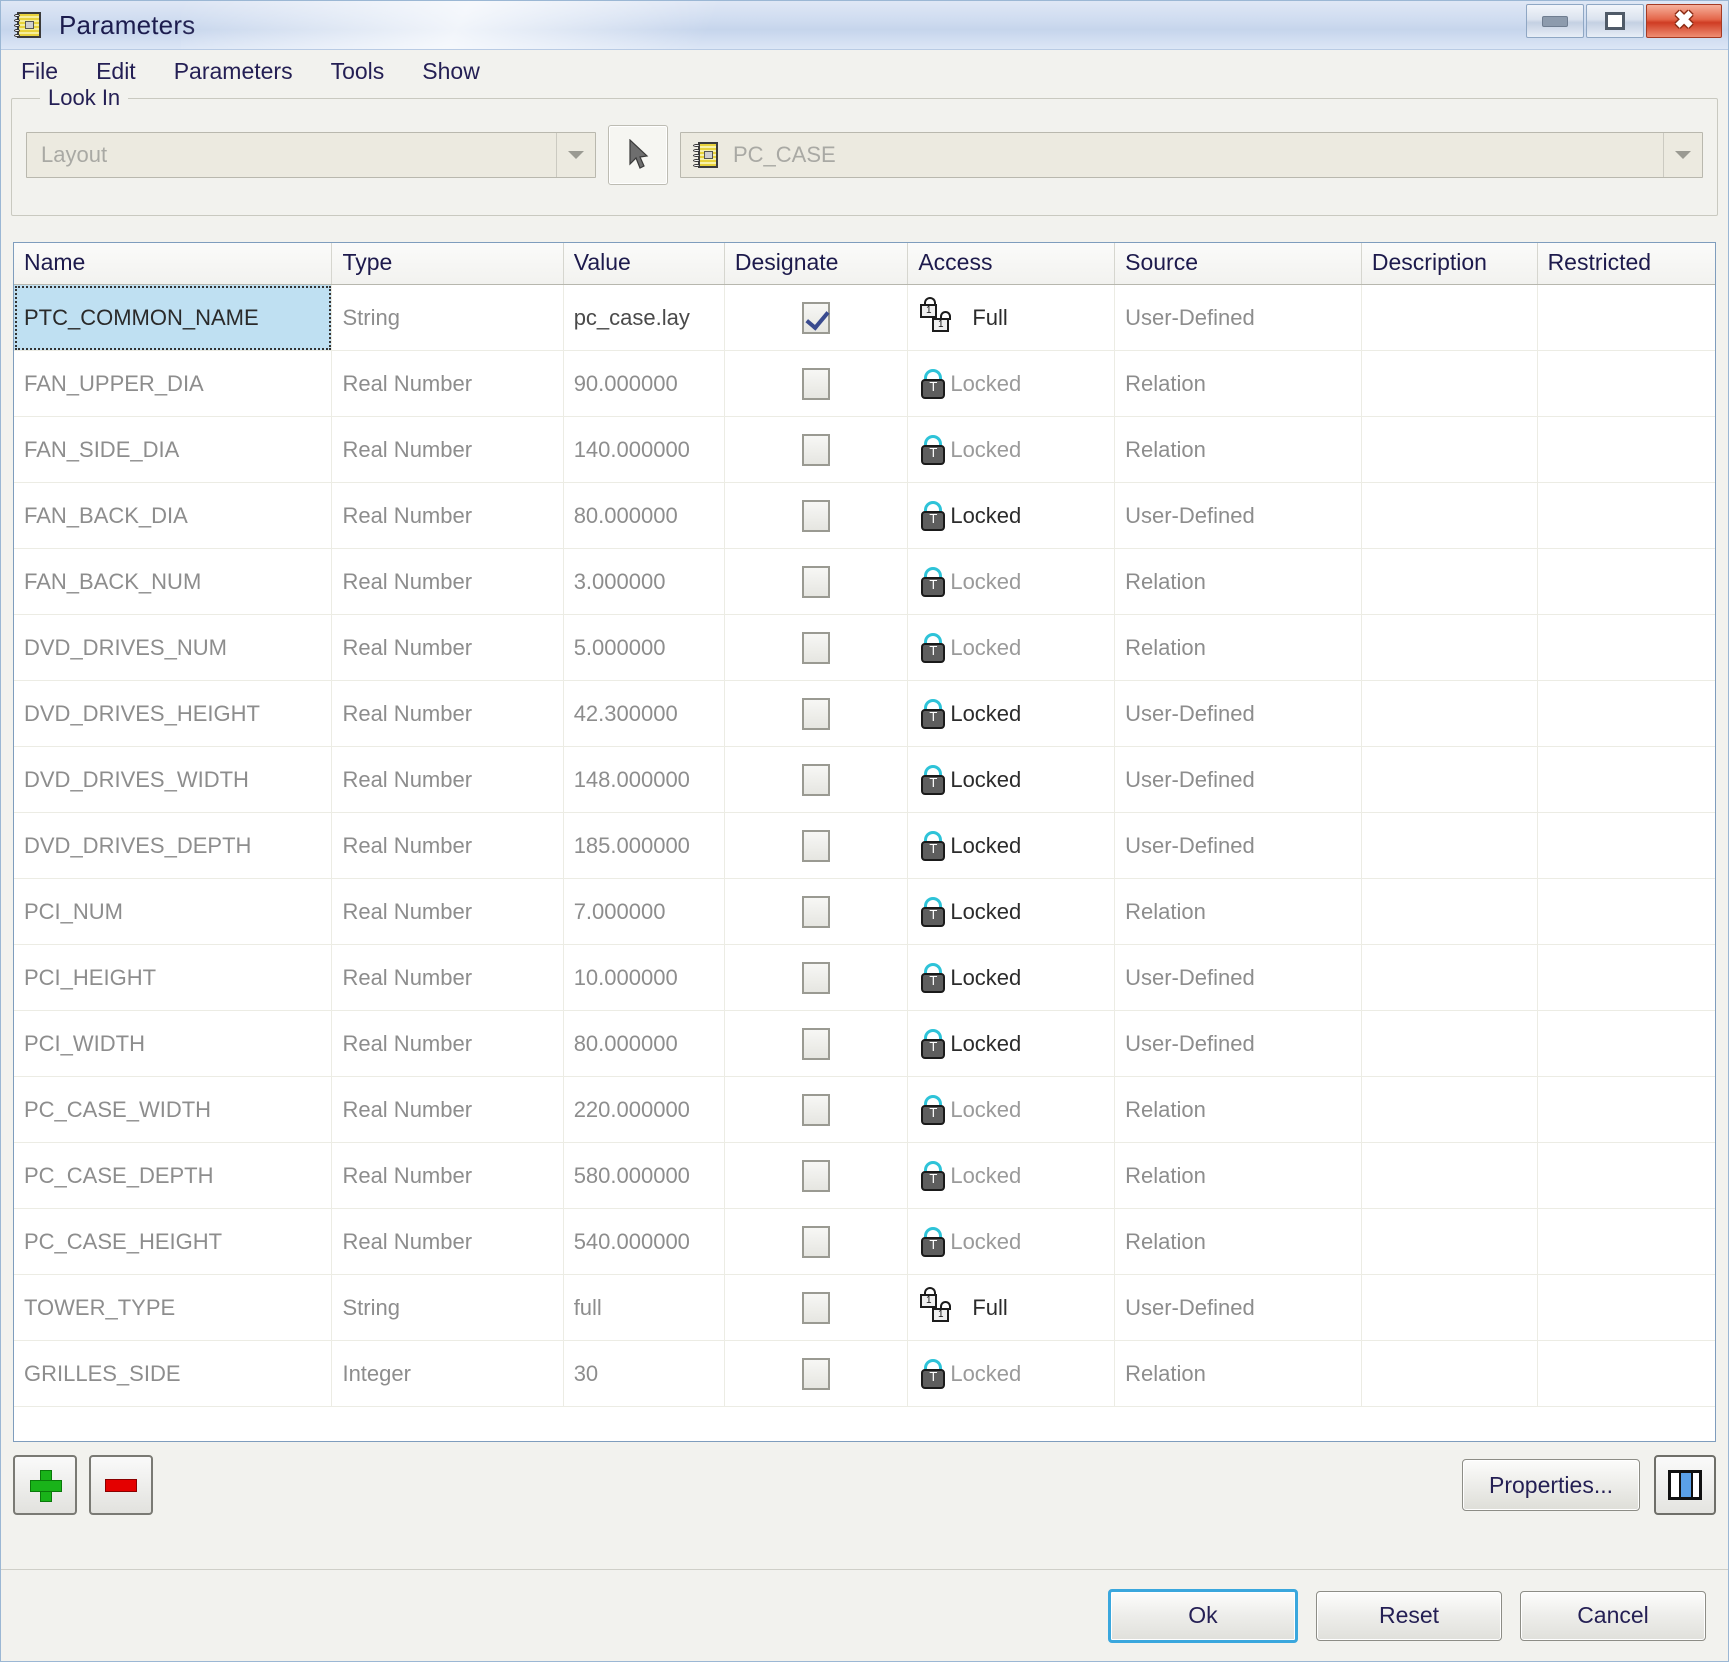 The width and height of the screenshot is (1729, 1662). I want to click on cell-name: PCI_WIDTH, so click(173, 1043).